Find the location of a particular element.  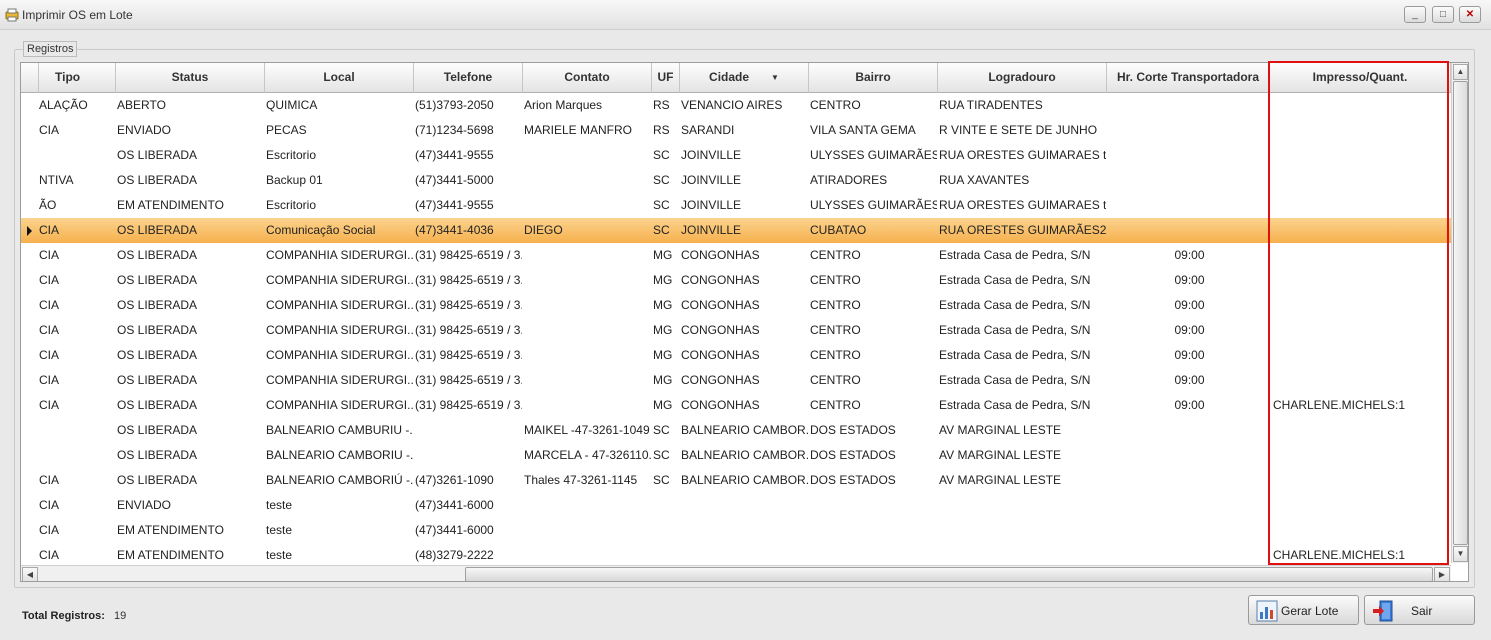

cell-bairro: ULYSSES GUIMARÃES is located at coordinates (873, 155).